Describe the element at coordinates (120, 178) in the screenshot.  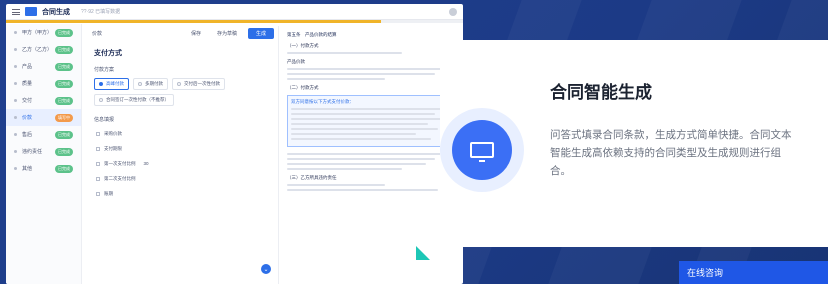
I see `field-label: 第二次支付比例` at that location.